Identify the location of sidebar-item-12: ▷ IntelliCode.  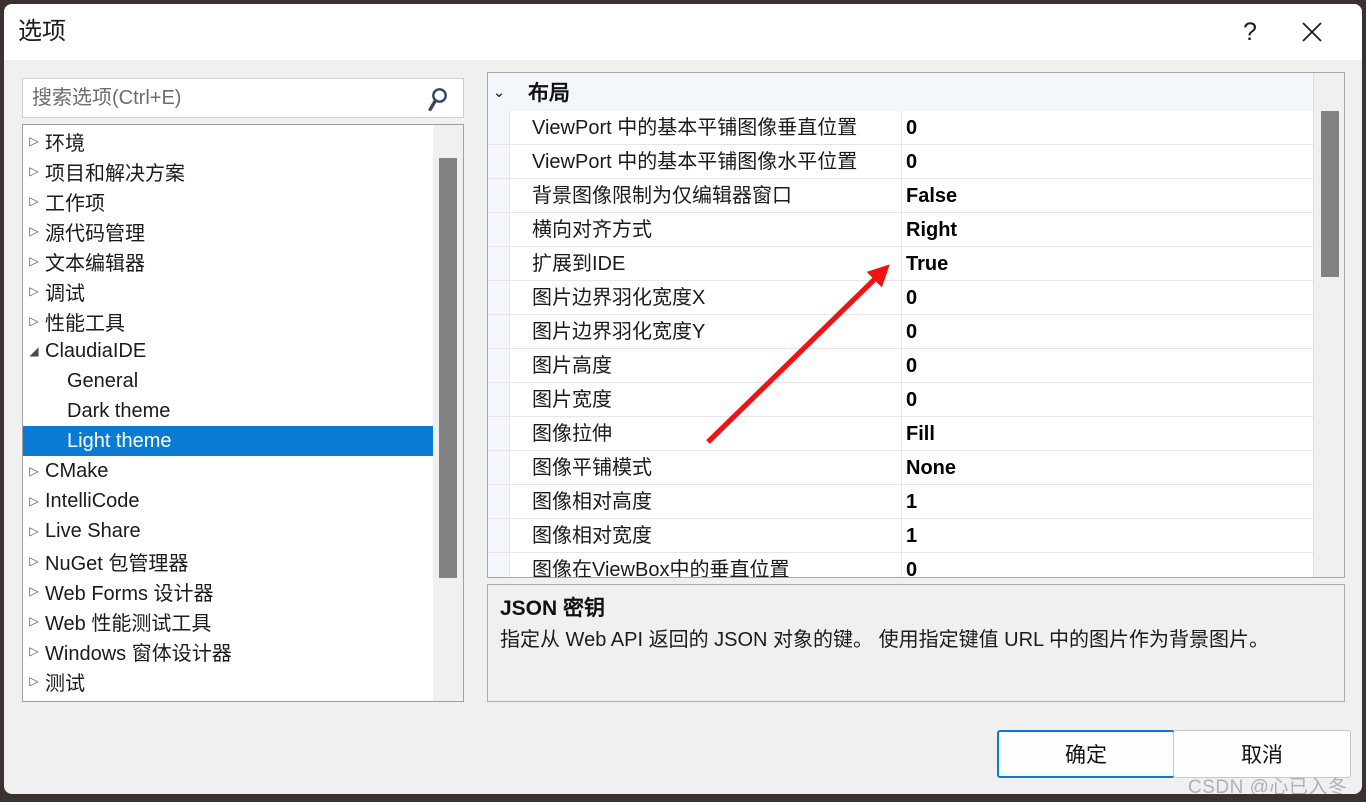
(228, 501).